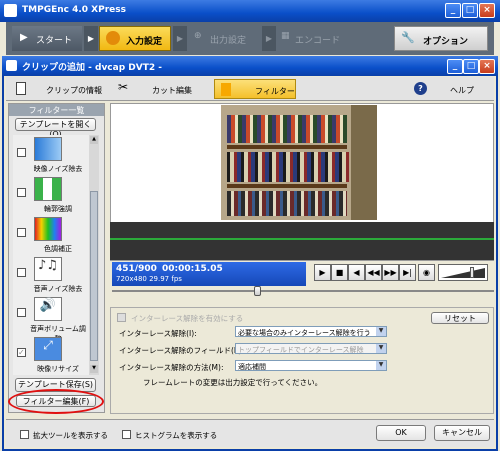 The image size is (500, 451). I want to click on dialog-icon, so click(11, 65).